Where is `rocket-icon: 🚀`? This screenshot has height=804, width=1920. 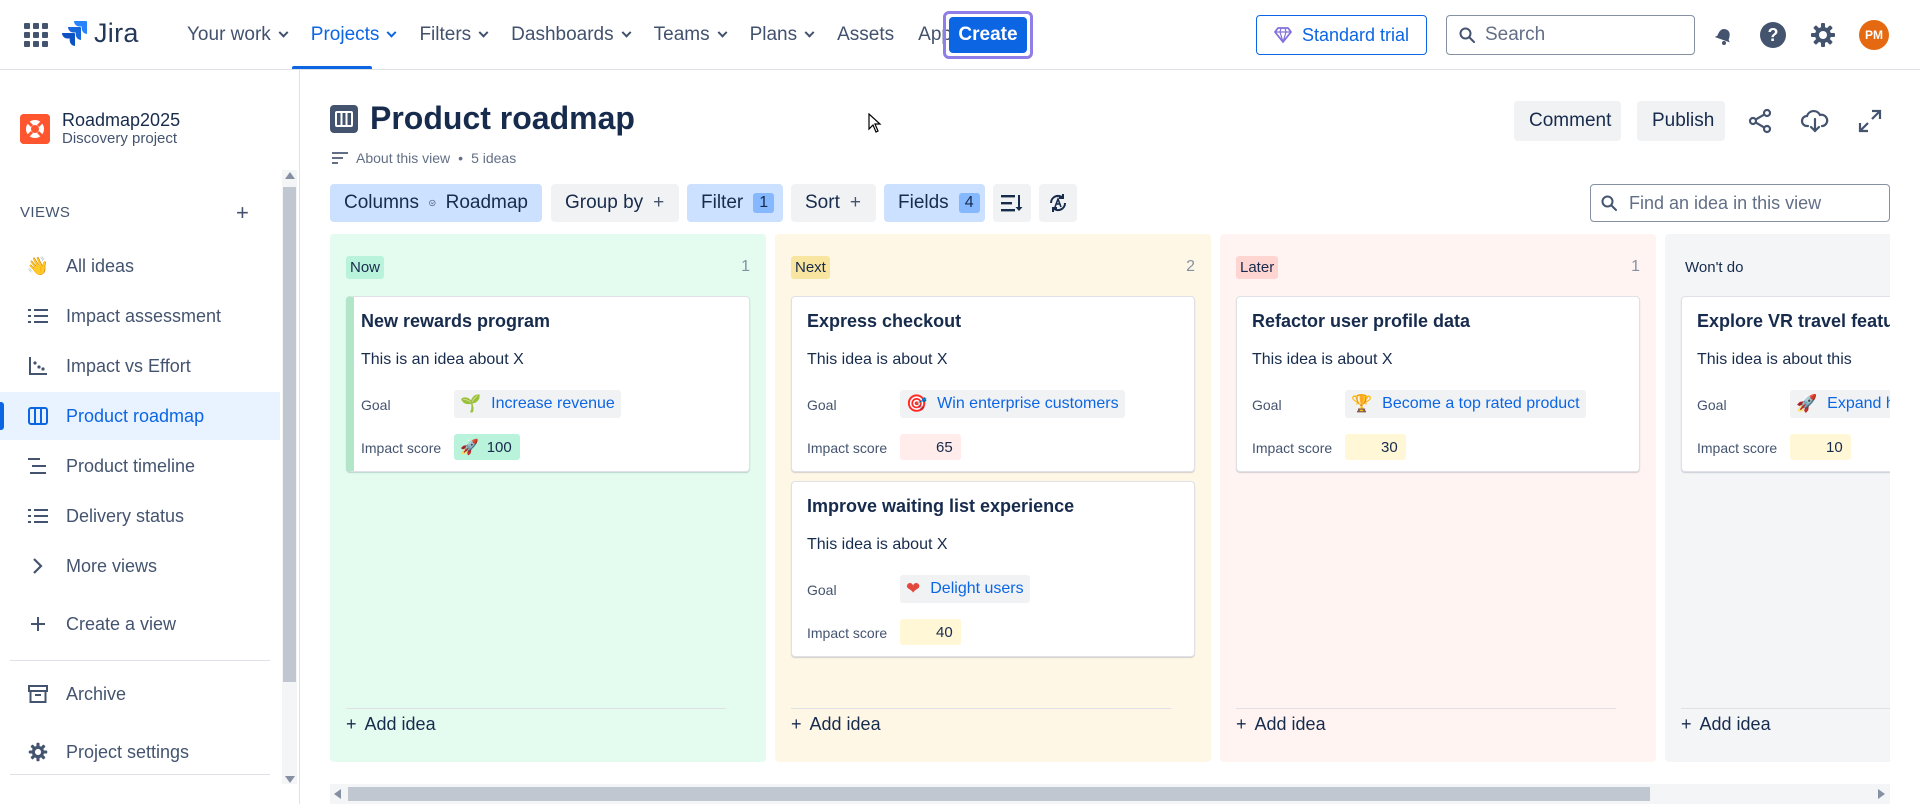
rocket-icon: 🚀 is located at coordinates (469, 447).